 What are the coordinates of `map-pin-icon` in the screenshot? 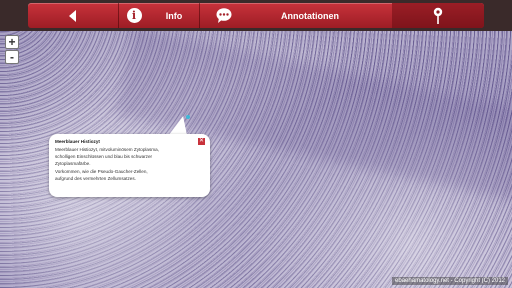 It's located at (438, 15).